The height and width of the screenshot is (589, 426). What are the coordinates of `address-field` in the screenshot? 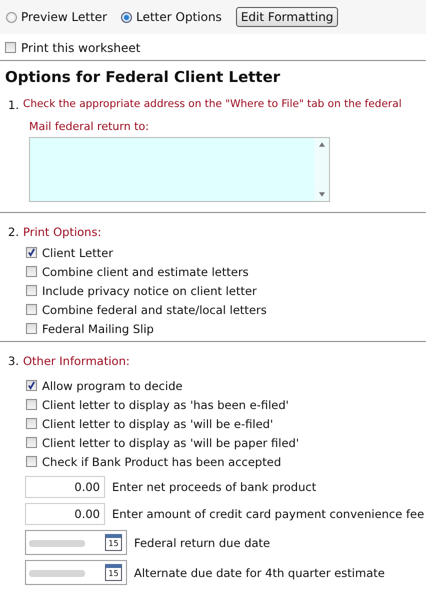 It's located at (179, 169).